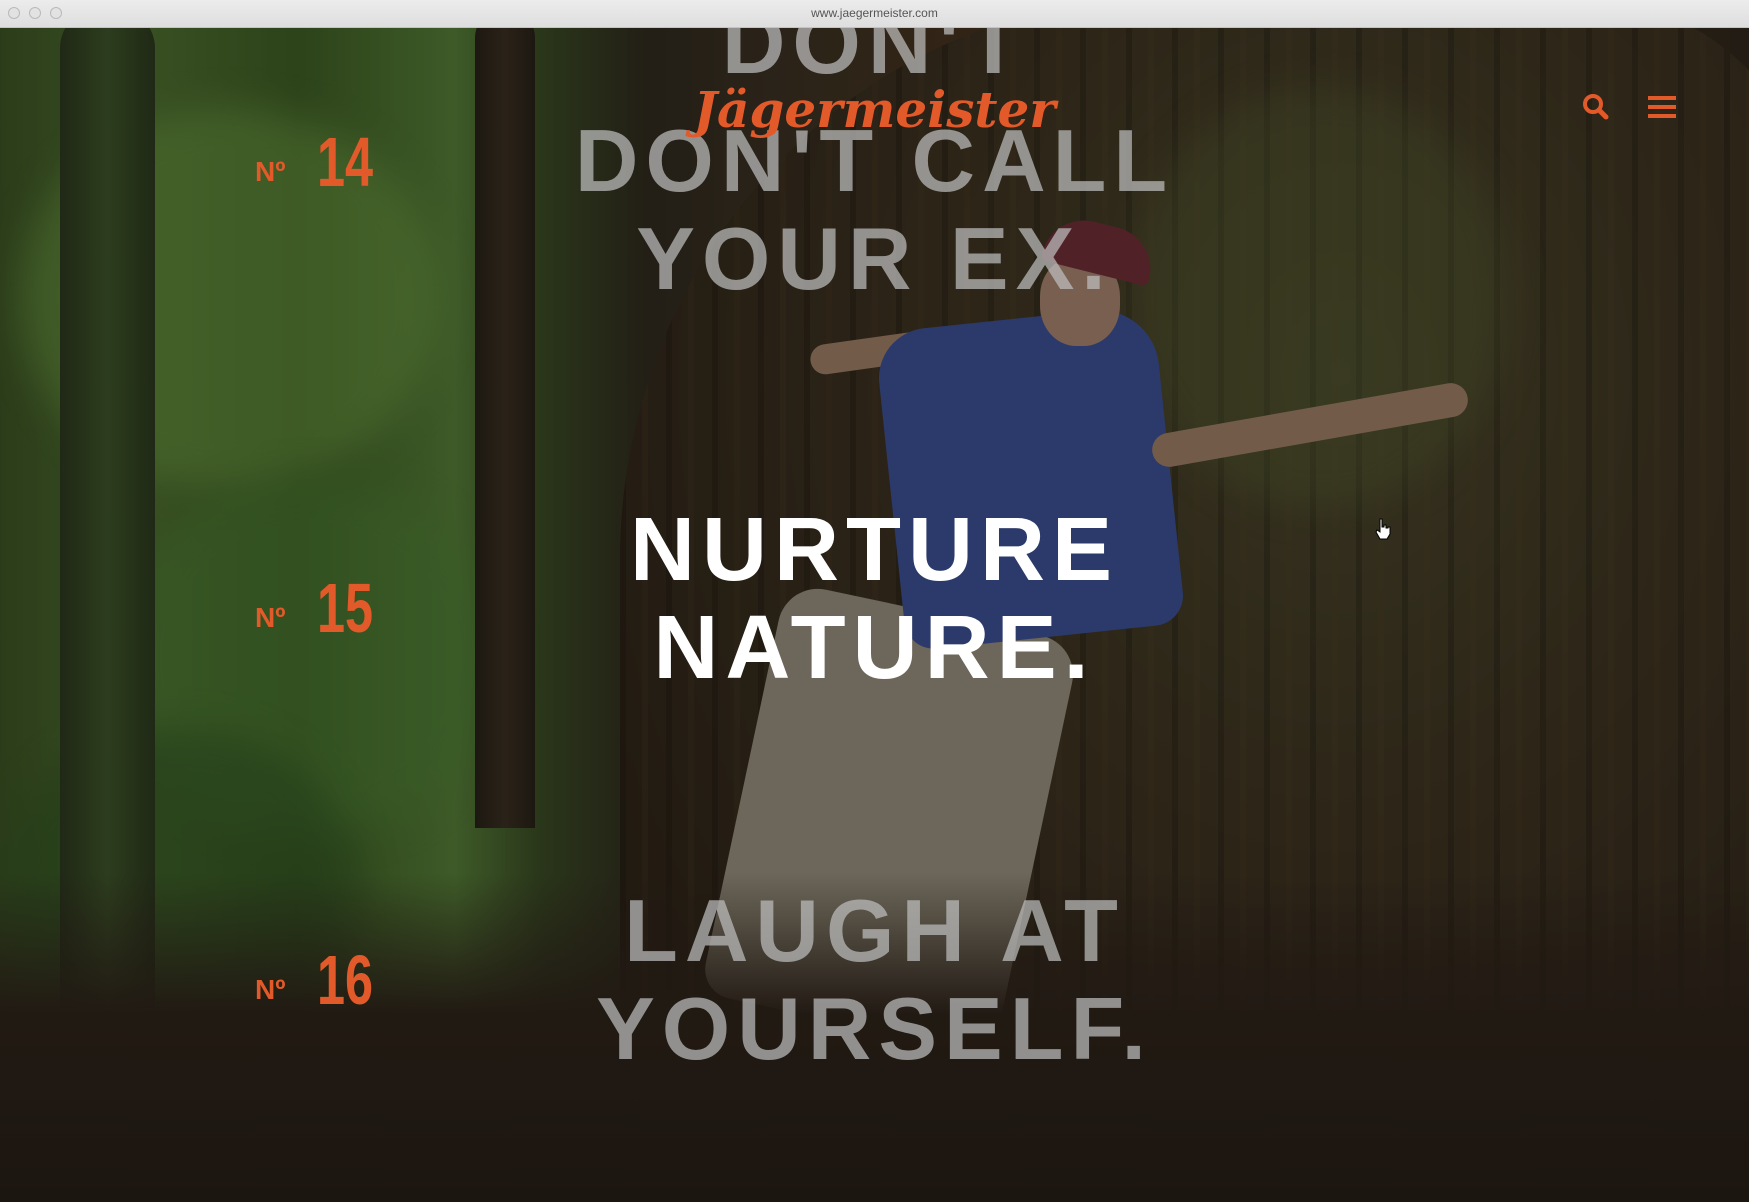 This screenshot has height=1202, width=1749. I want to click on search-button, so click(1596, 108).